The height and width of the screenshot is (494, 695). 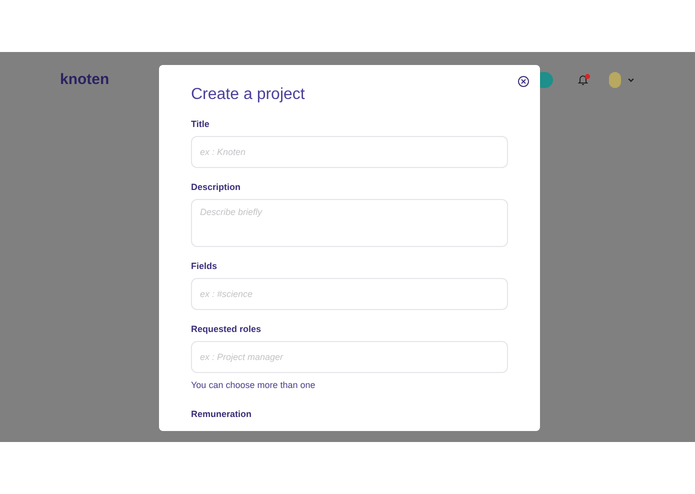 What do you see at coordinates (583, 80) in the screenshot?
I see `bell-icon` at bounding box center [583, 80].